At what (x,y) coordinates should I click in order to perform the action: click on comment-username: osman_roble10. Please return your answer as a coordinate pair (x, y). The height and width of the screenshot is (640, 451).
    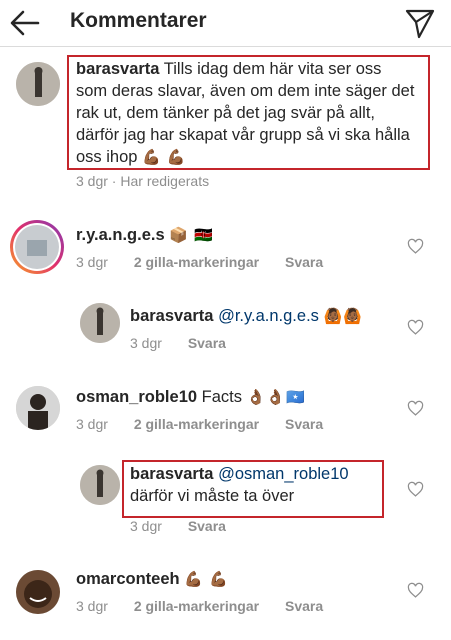
    Looking at the image, I should click on (136, 397).